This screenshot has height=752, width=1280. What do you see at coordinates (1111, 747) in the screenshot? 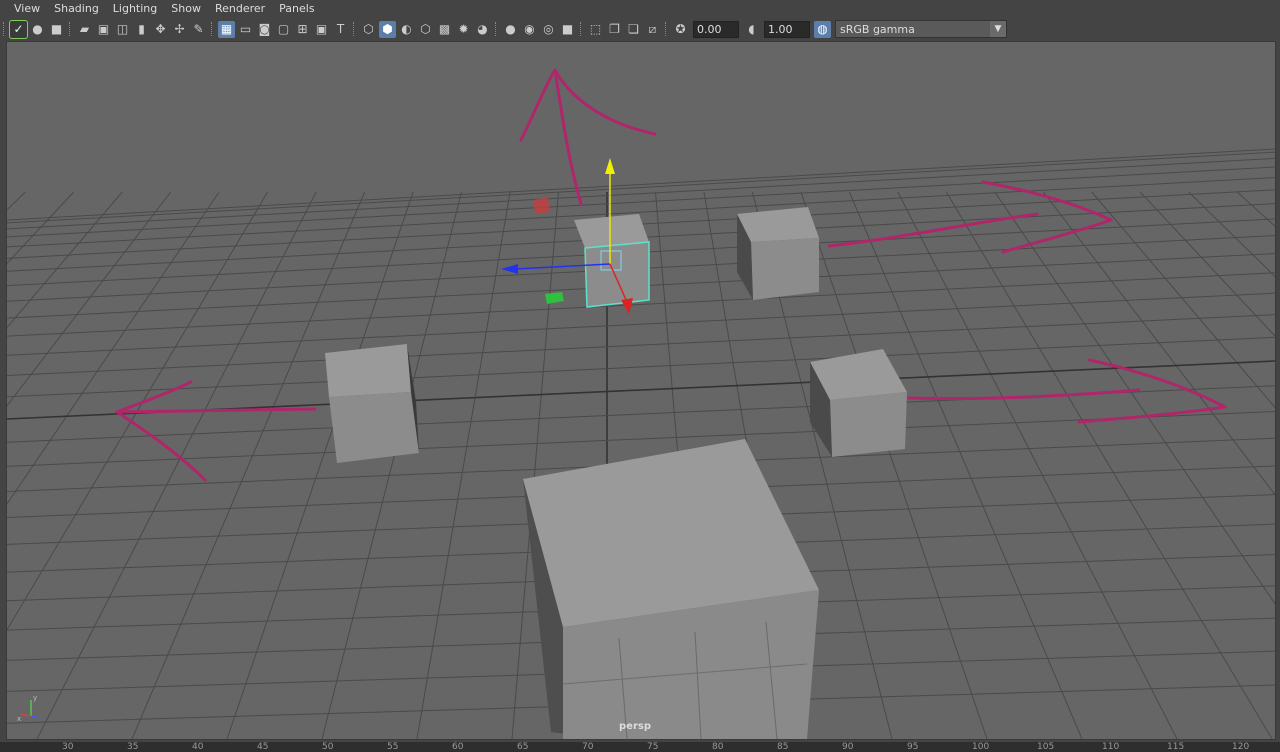
I see `ruler-tick-label: 110` at bounding box center [1111, 747].